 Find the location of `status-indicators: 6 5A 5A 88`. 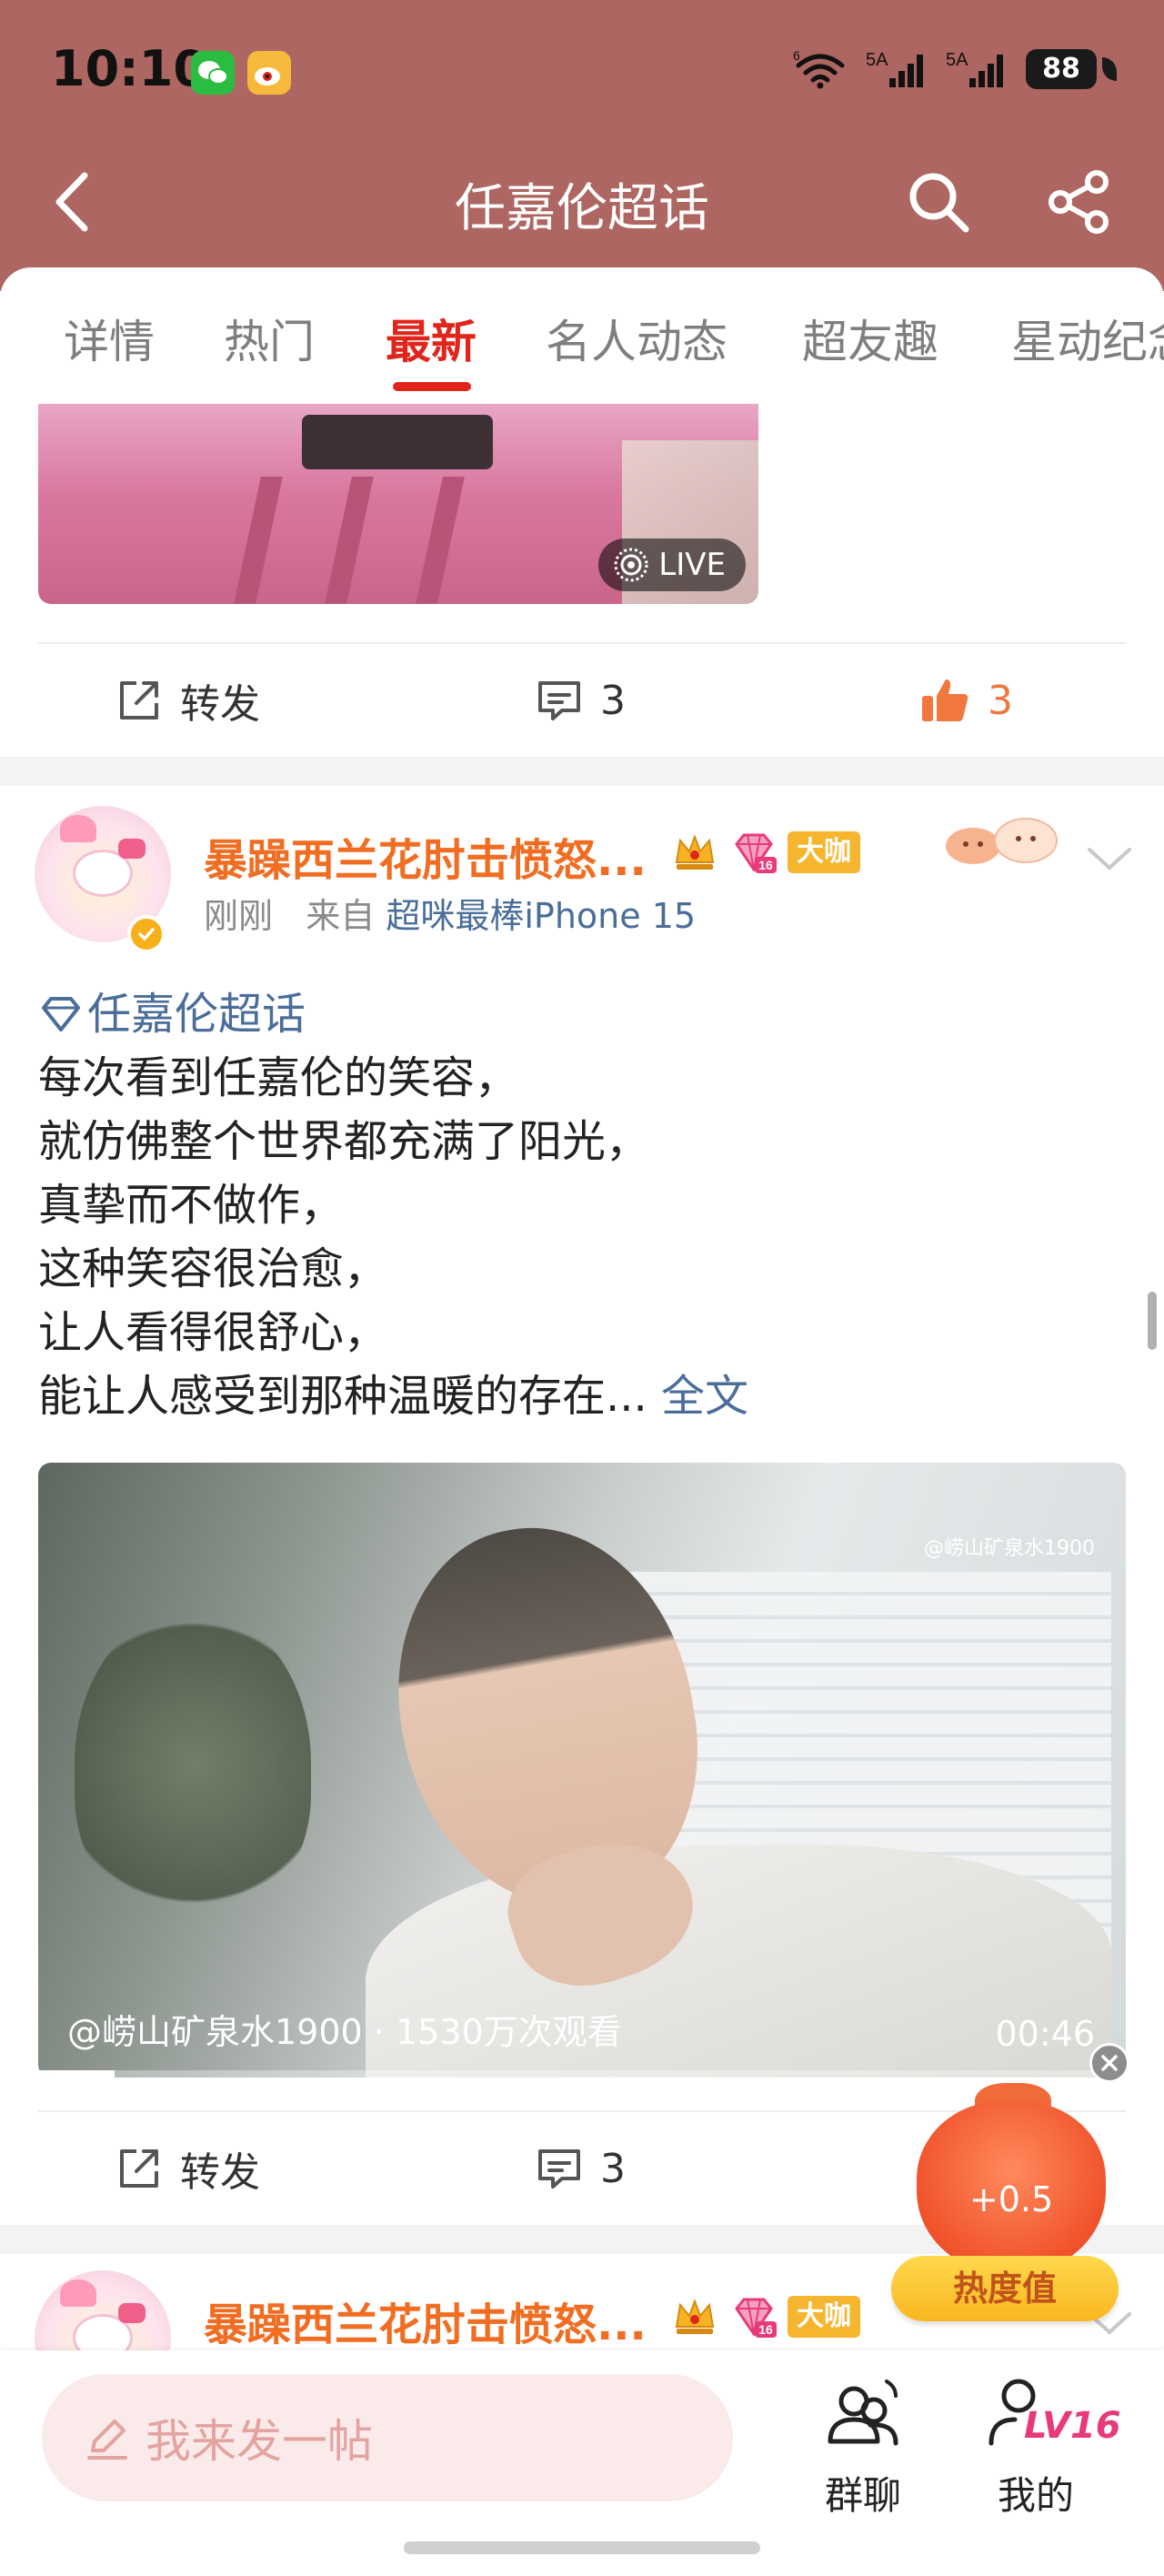

status-indicators: 6 5A 5A 88 is located at coordinates (955, 69).